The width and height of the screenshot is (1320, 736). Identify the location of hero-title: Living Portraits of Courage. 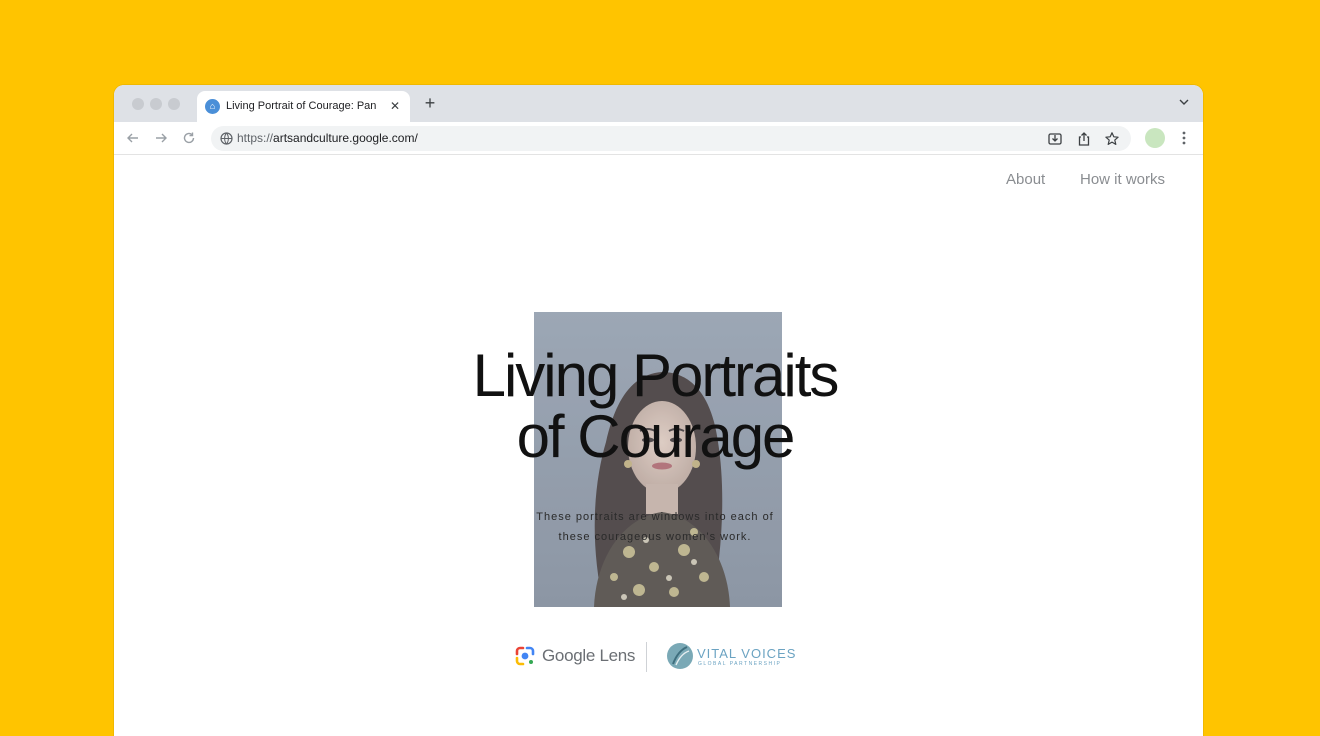
(655, 406).